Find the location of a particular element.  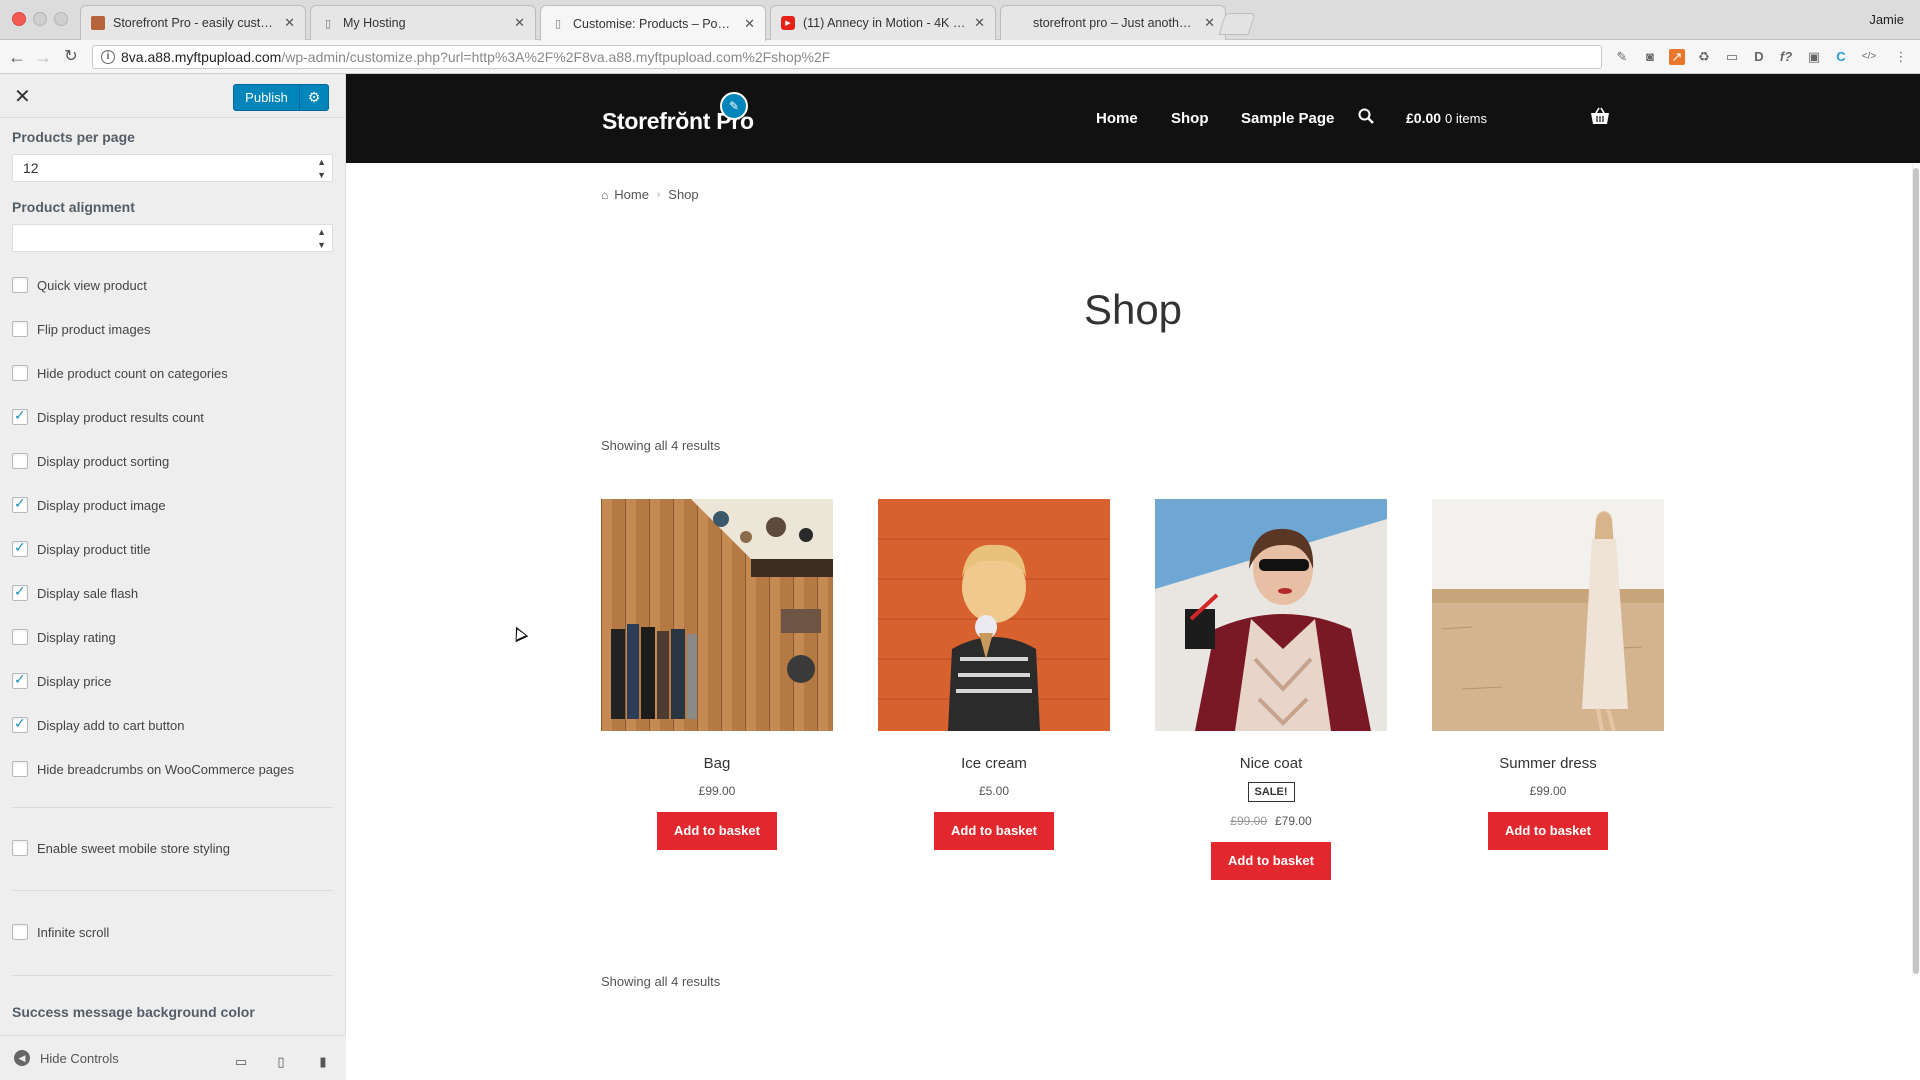

display-option-row: Display sale flash is located at coordinates (75, 593).